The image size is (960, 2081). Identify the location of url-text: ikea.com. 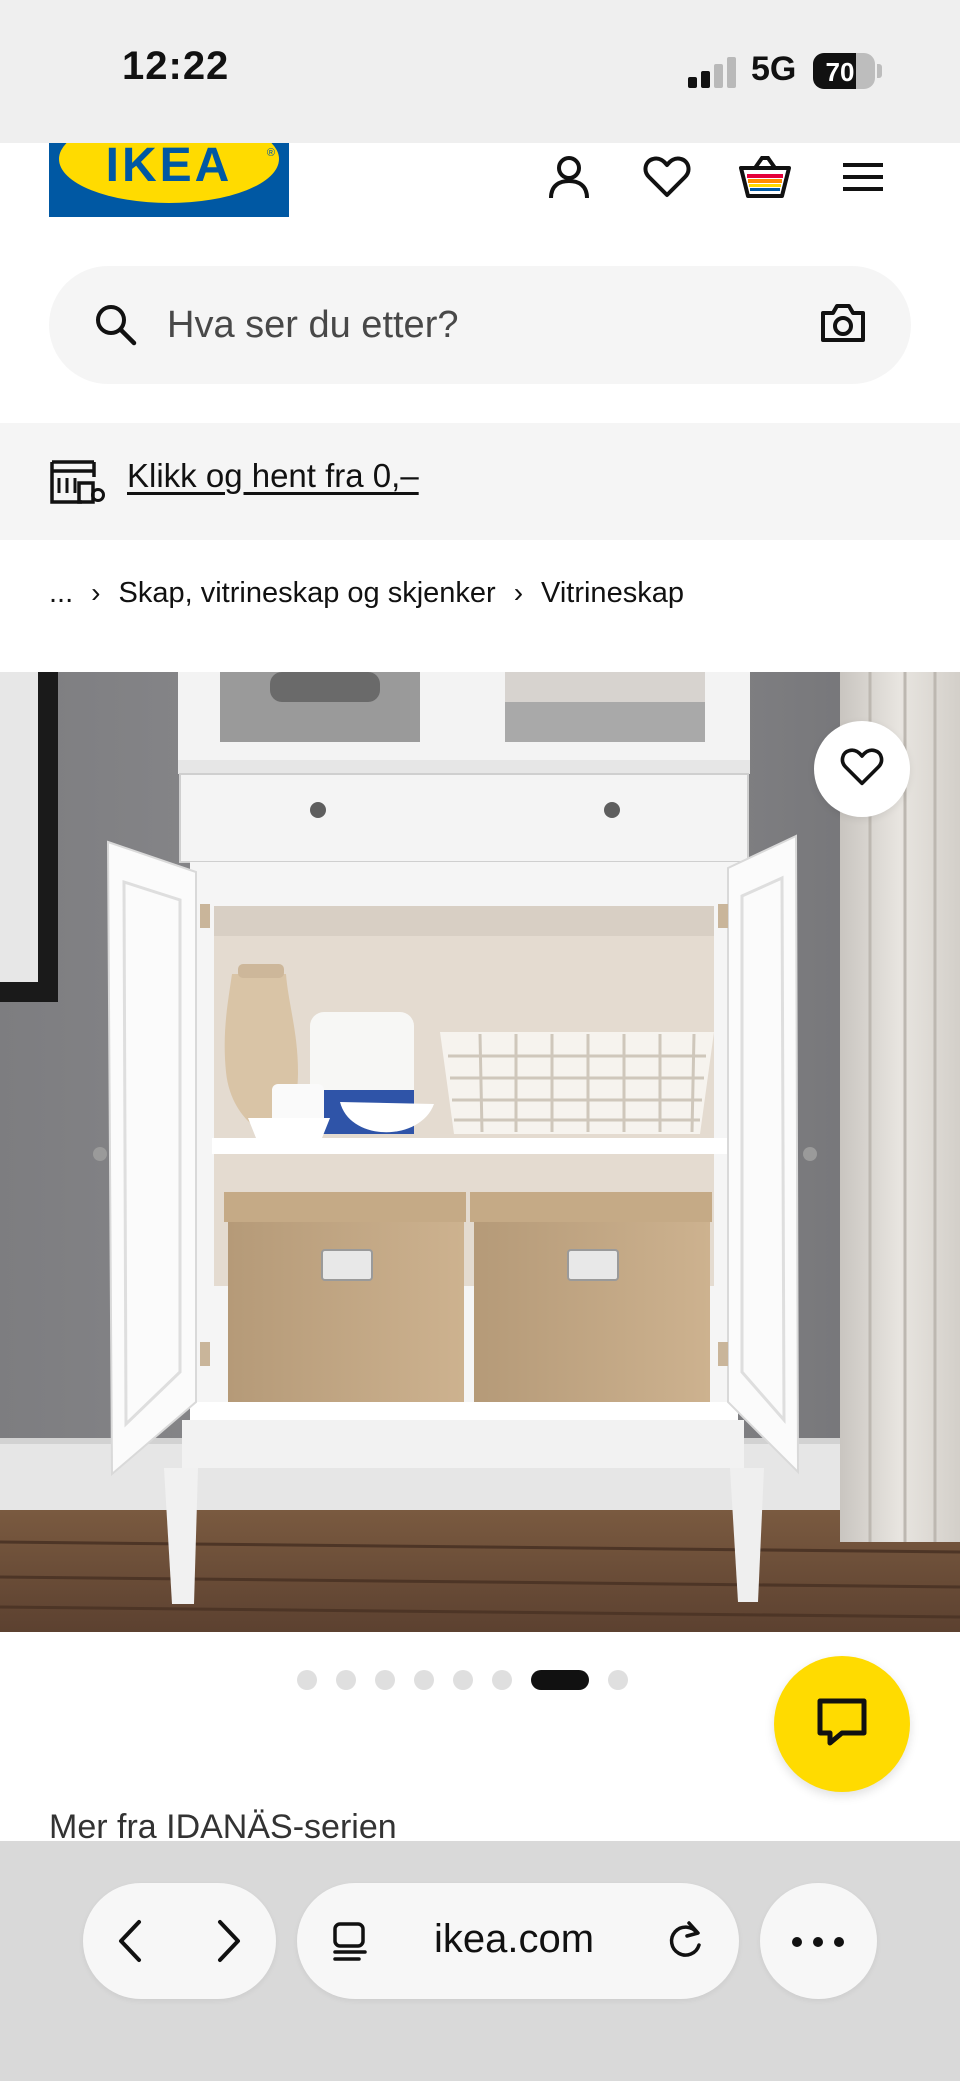
(514, 1939).